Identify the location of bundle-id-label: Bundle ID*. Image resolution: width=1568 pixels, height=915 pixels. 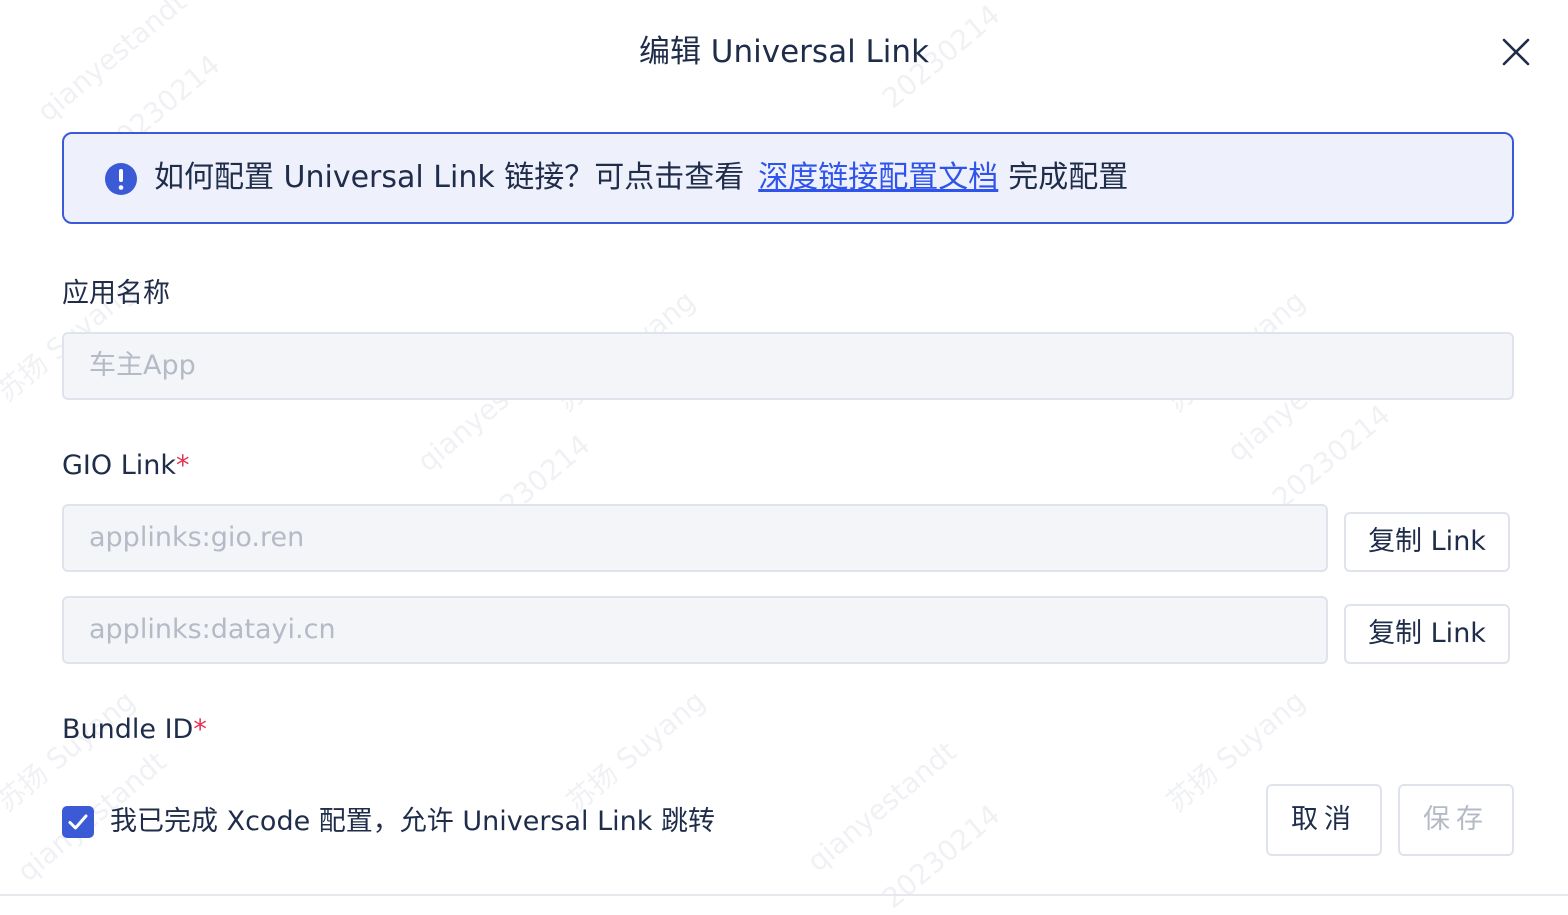
(134, 730).